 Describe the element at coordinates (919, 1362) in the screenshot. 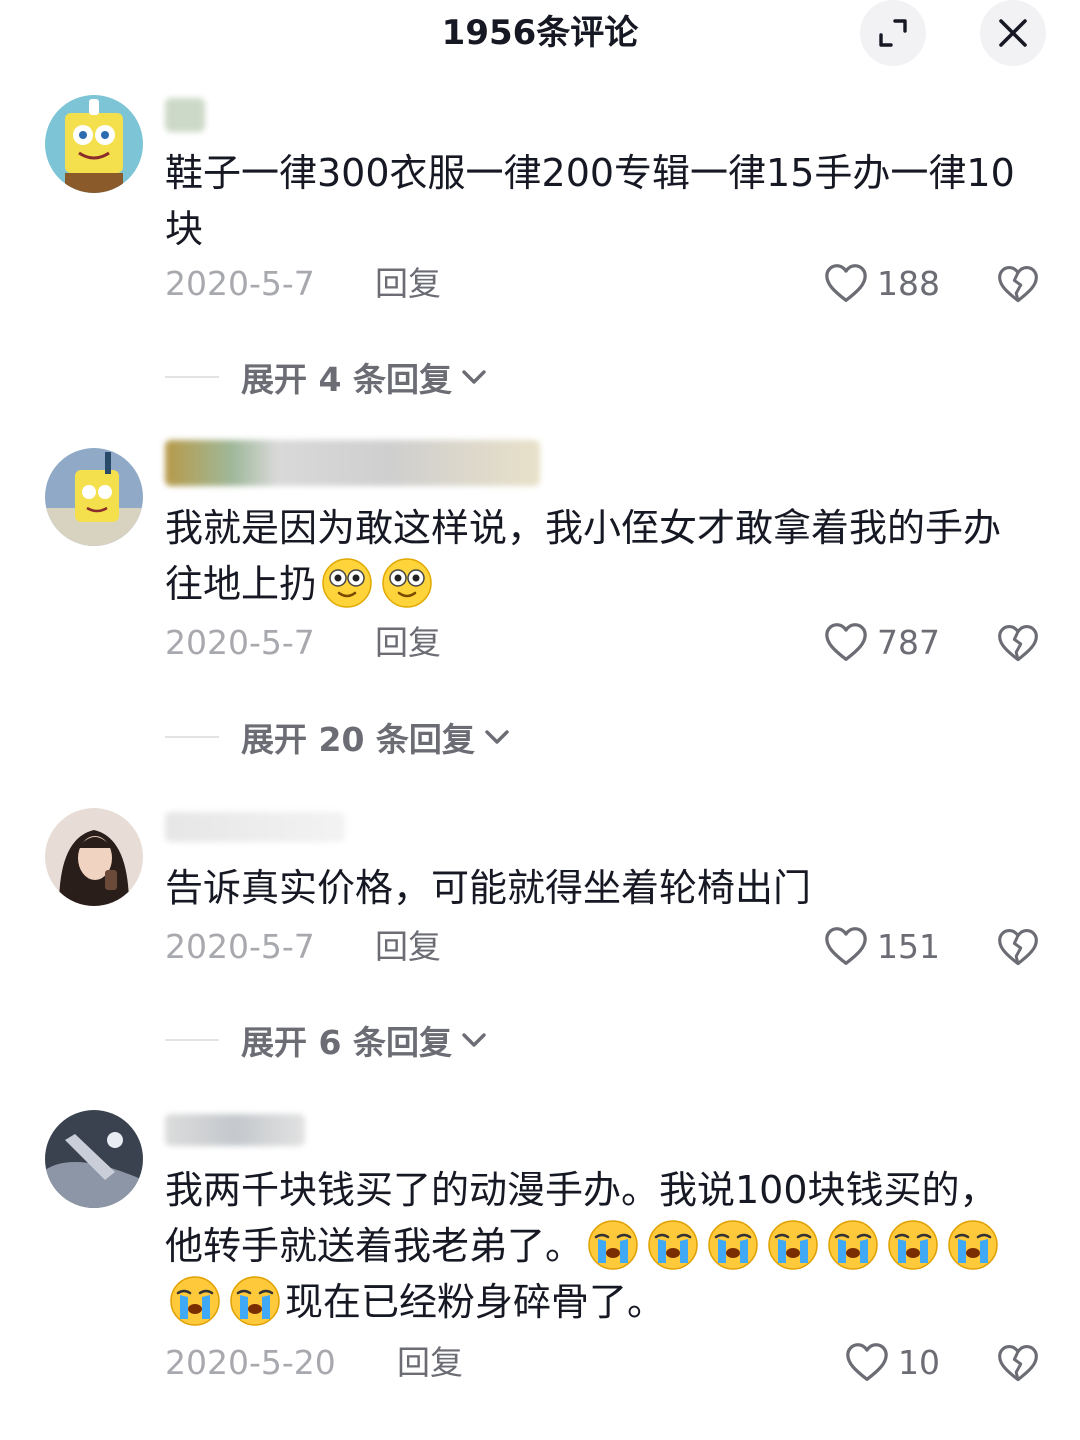

I see `like-count: 10` at that location.